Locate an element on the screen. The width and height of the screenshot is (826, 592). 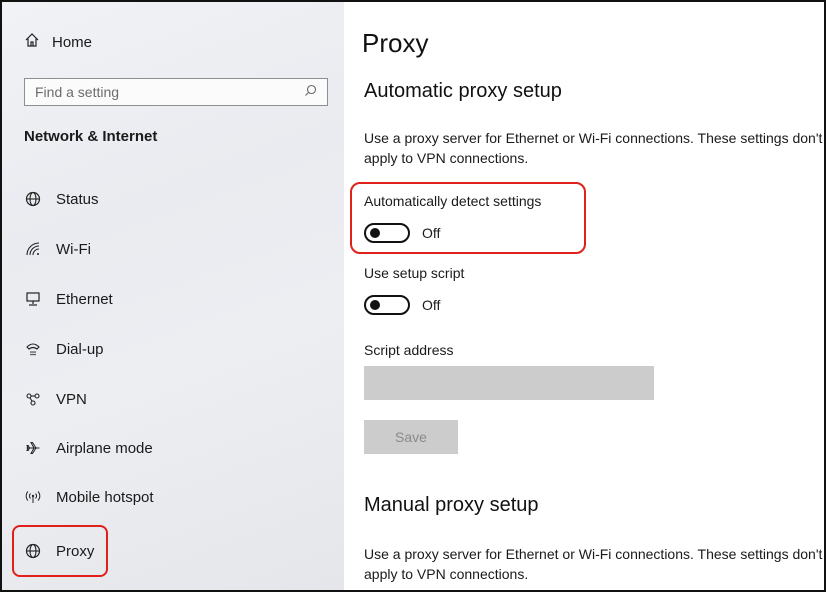
sidebar-item-vpn: VPN is located at coordinates (55, 399).